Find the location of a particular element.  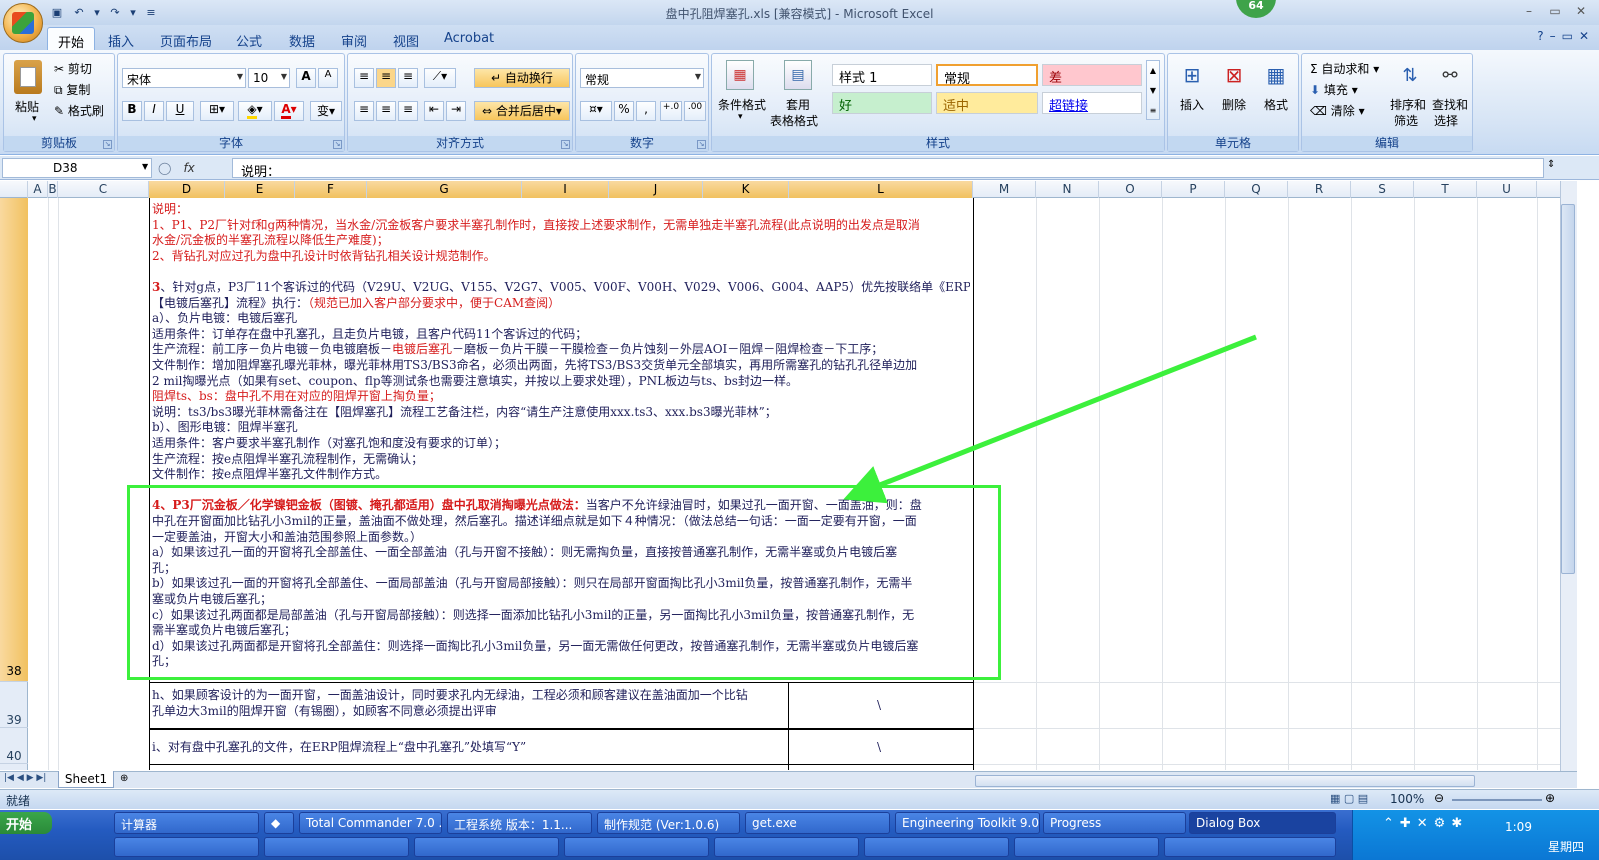

insert-cells-button: 插入 is located at coordinates (1192, 104).